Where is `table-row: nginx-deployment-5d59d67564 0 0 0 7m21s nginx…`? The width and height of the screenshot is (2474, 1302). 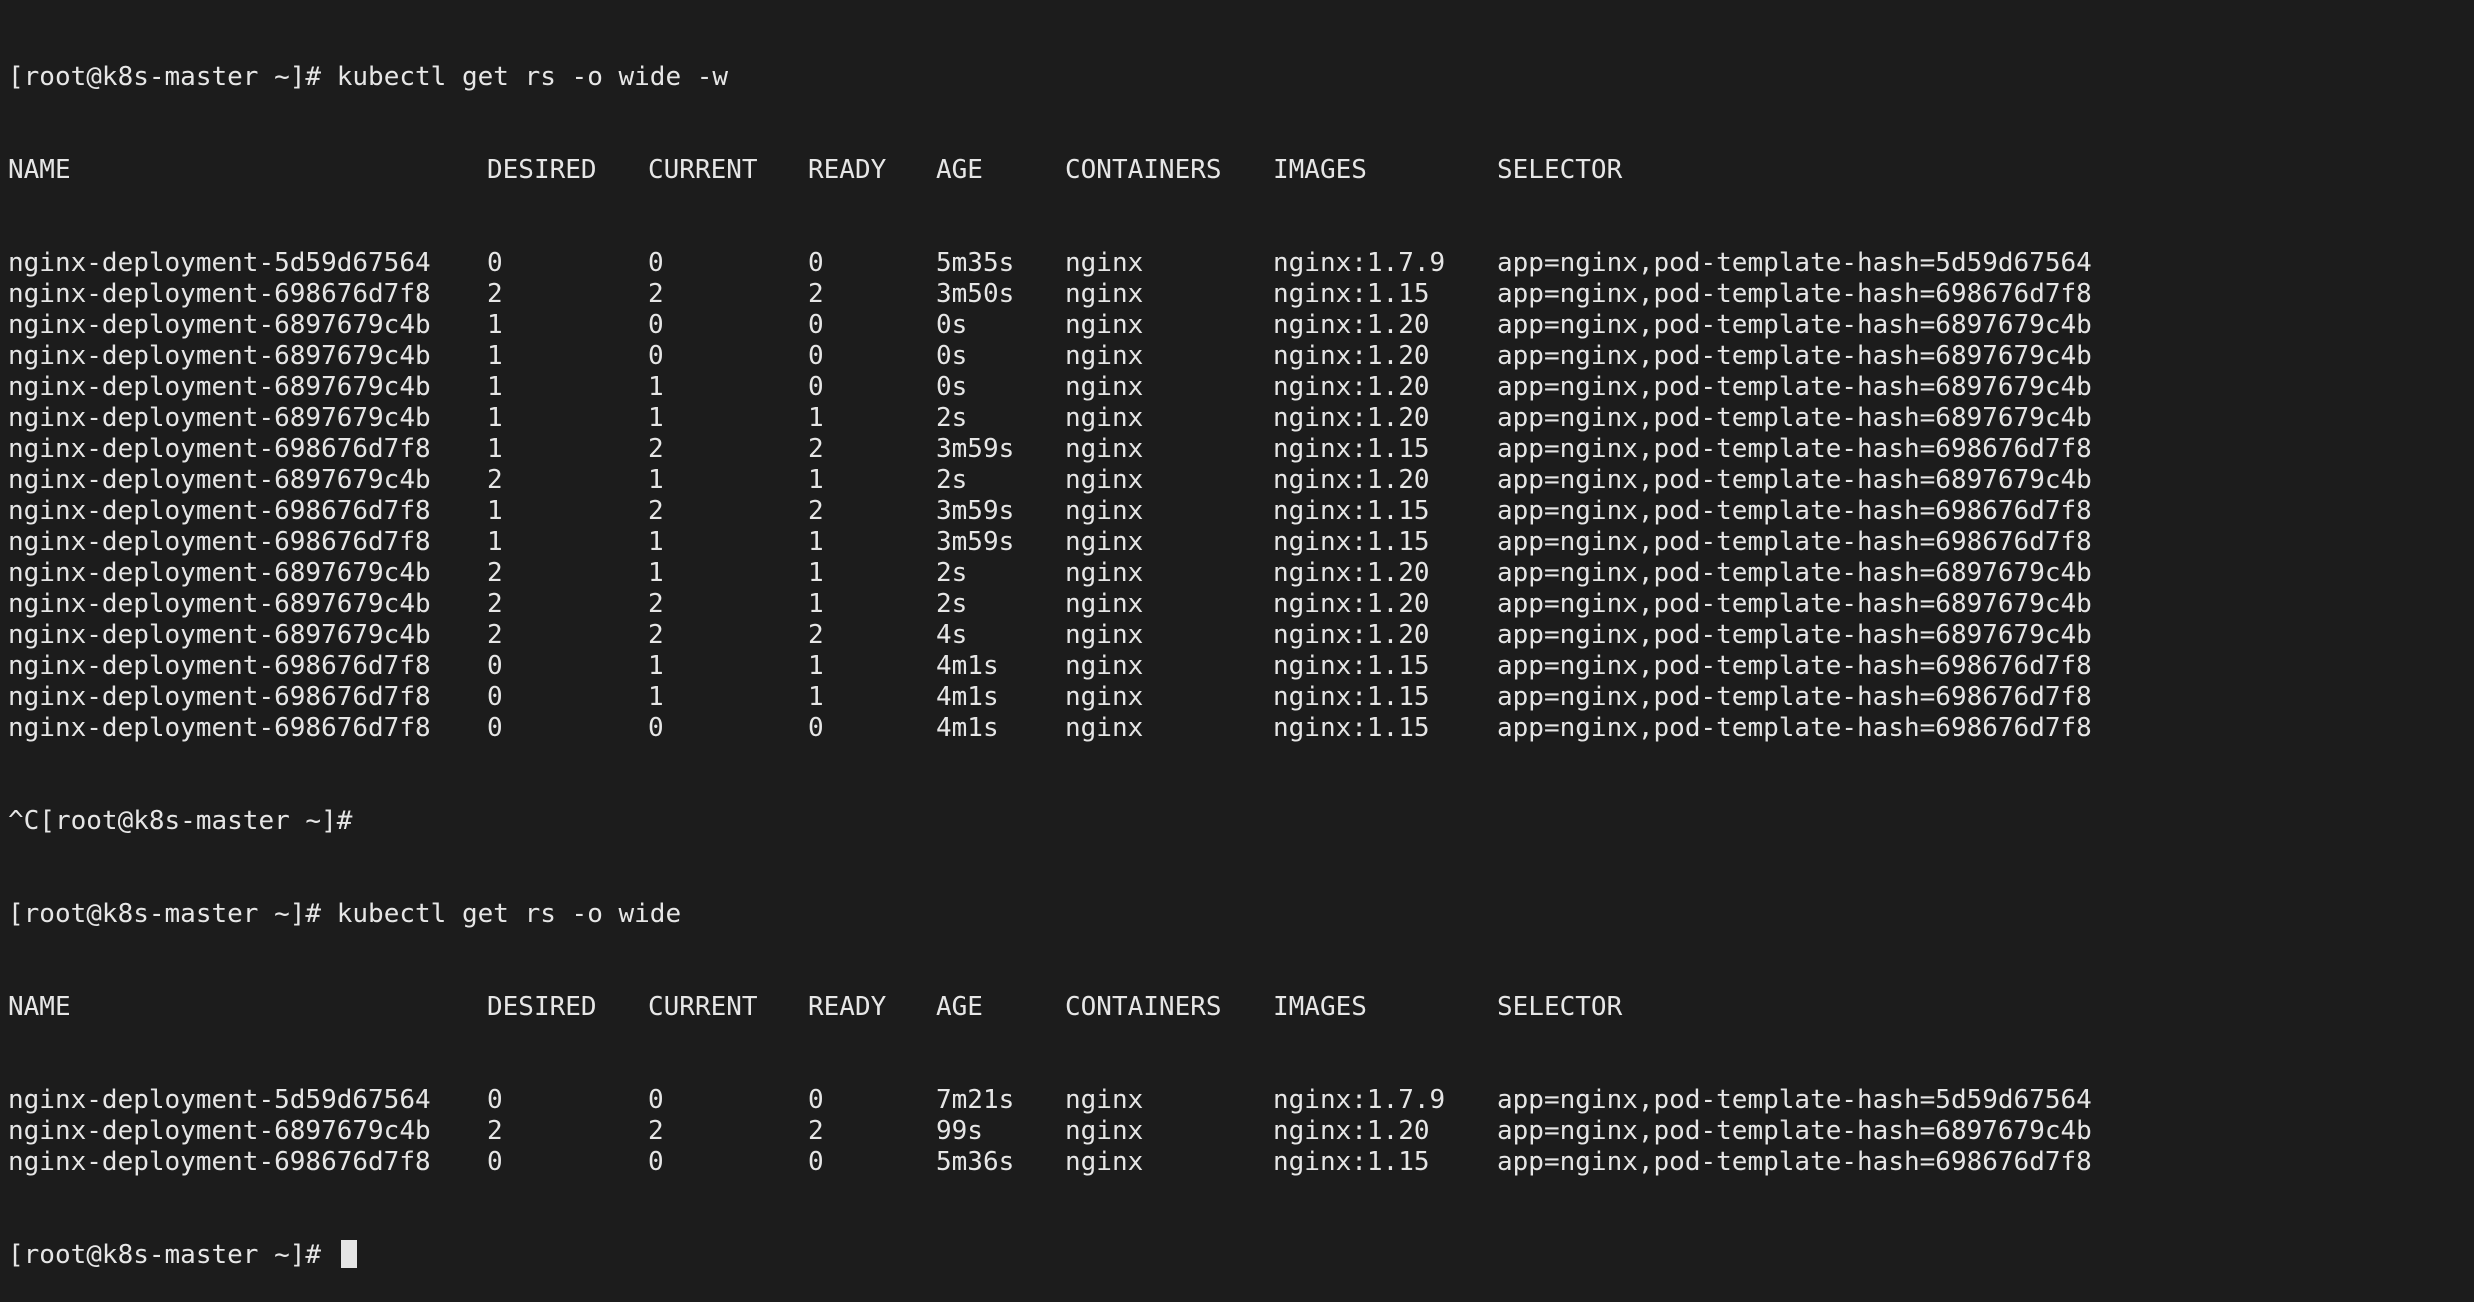
table-row: nginx-deployment-5d59d67564 0 0 0 7m21s nginx… is located at coordinates (1241, 1100).